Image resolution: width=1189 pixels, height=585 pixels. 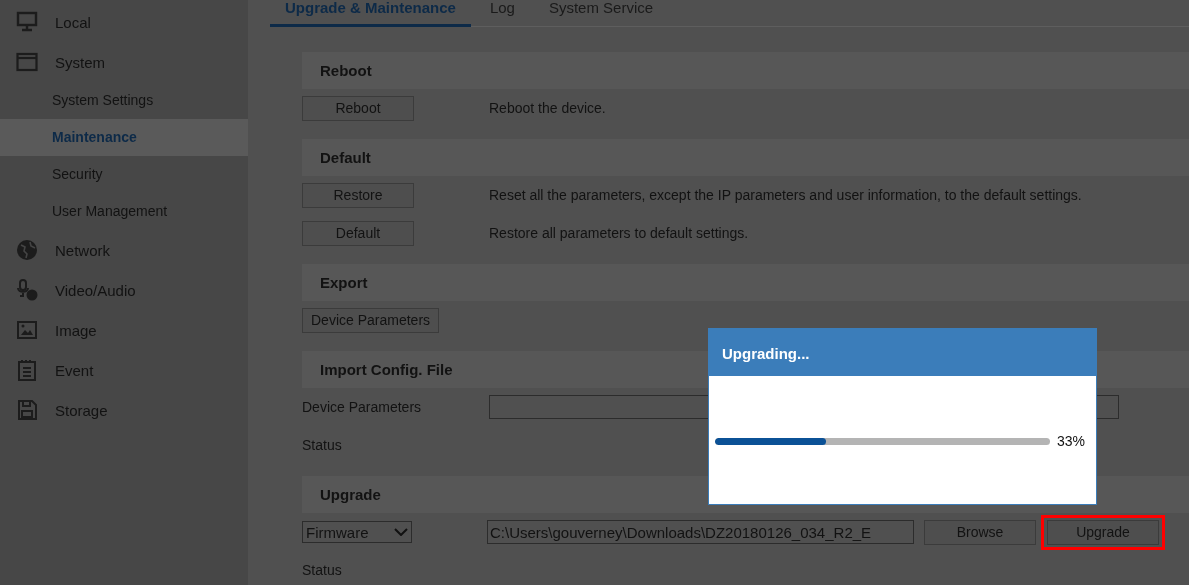 I want to click on window-icon, so click(x=27, y=62).